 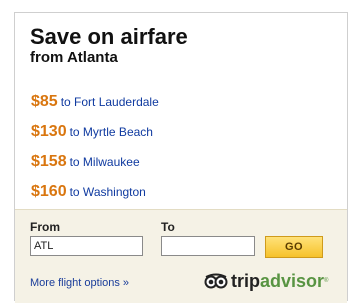 I want to click on logo-registered-mark: ®, so click(x=326, y=281).